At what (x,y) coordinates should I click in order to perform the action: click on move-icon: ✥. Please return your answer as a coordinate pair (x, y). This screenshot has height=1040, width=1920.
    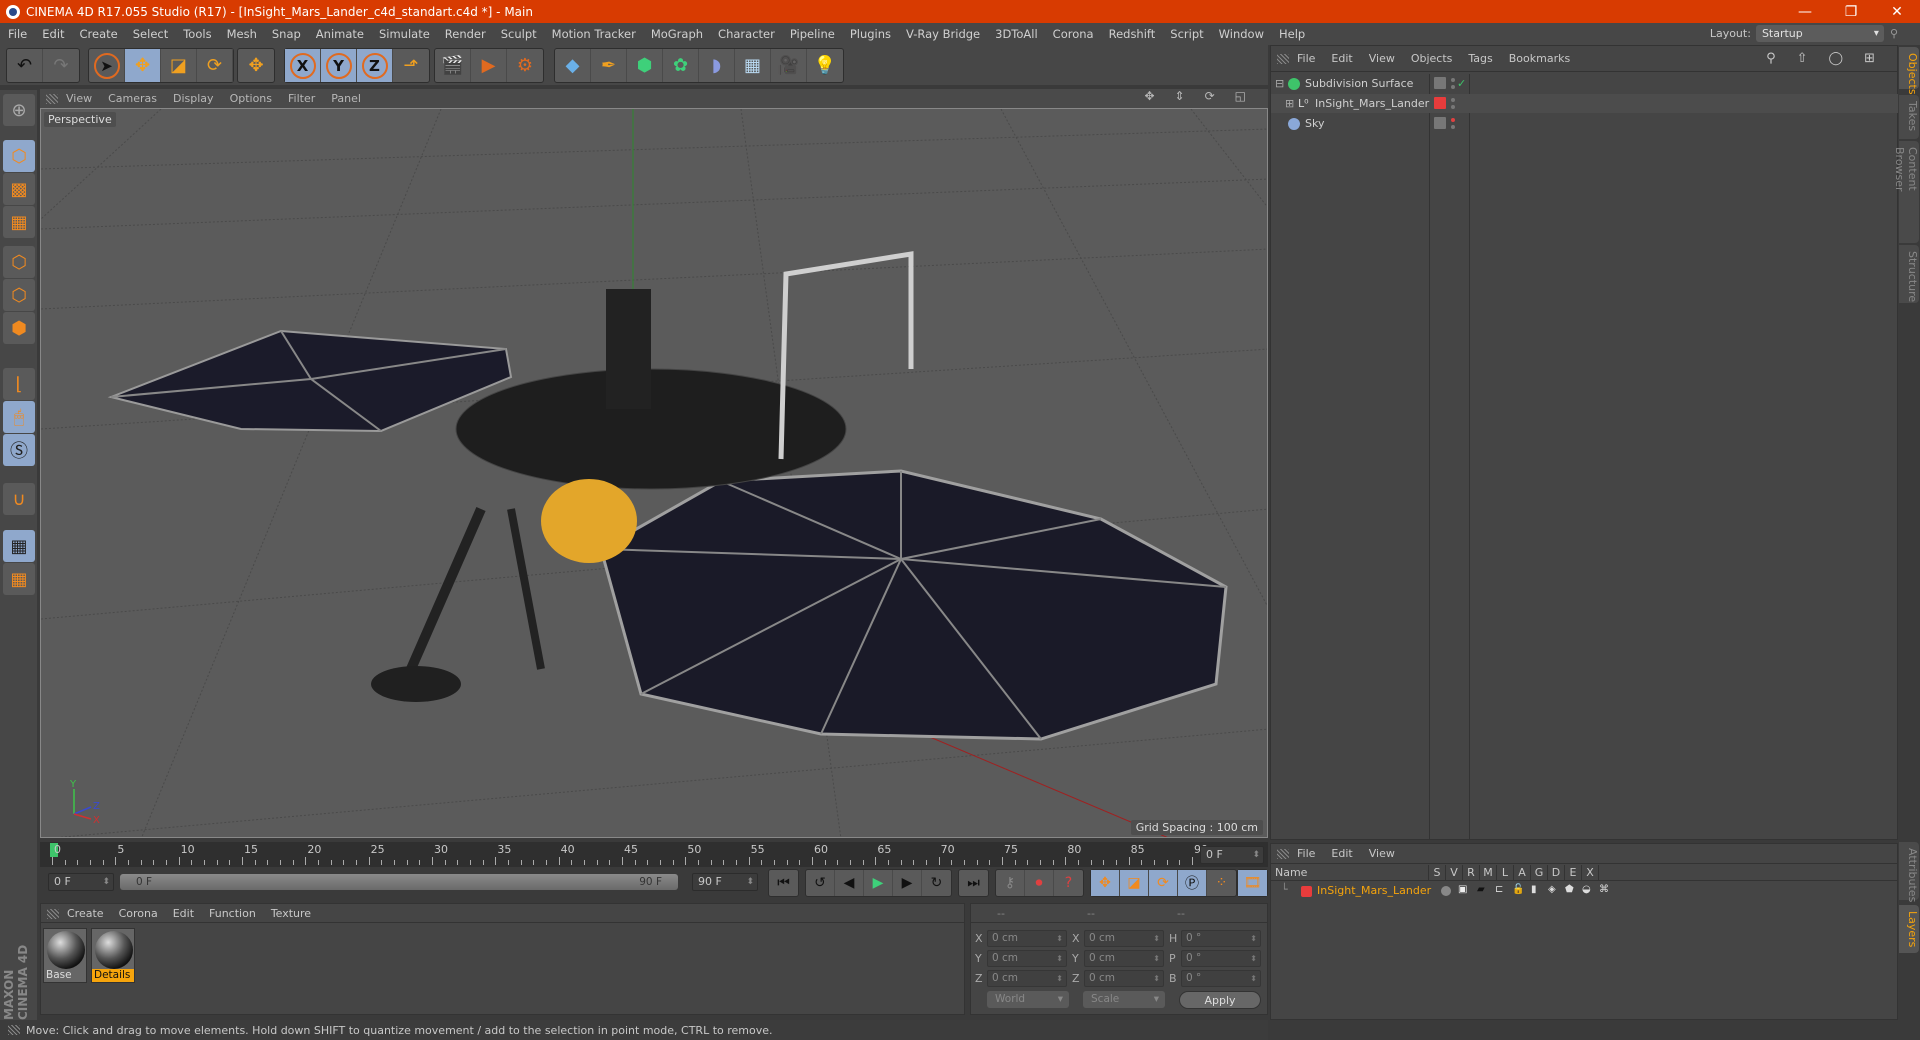
    Looking at the image, I should click on (143, 65).